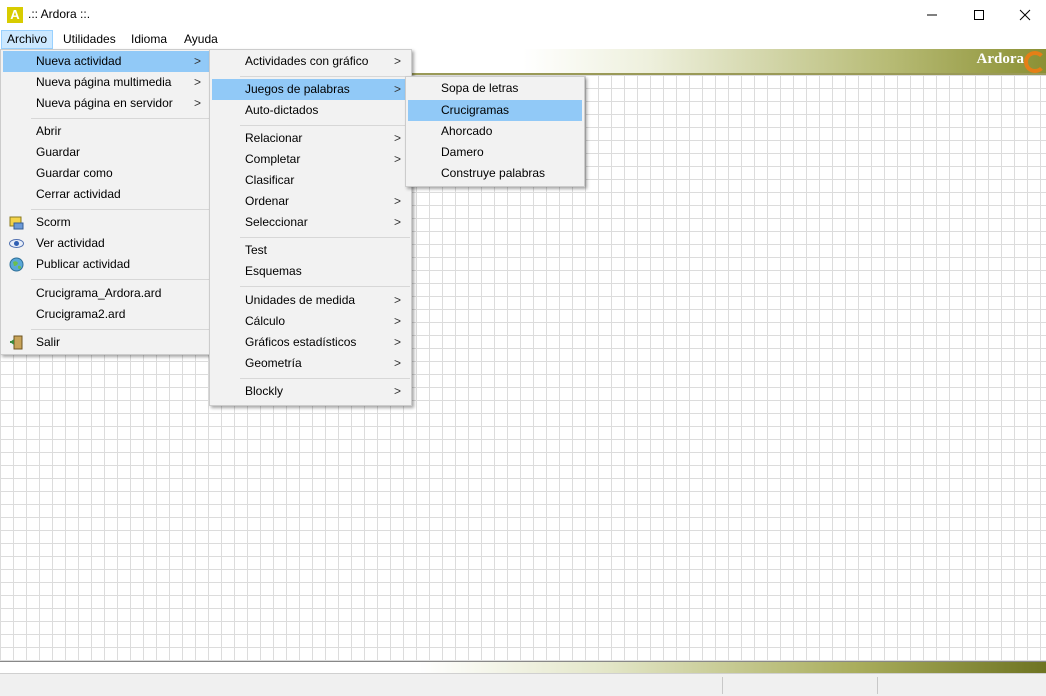 This screenshot has width=1046, height=696. Describe the element at coordinates (256, 250) in the screenshot. I see `menu-item-label: Test` at that location.